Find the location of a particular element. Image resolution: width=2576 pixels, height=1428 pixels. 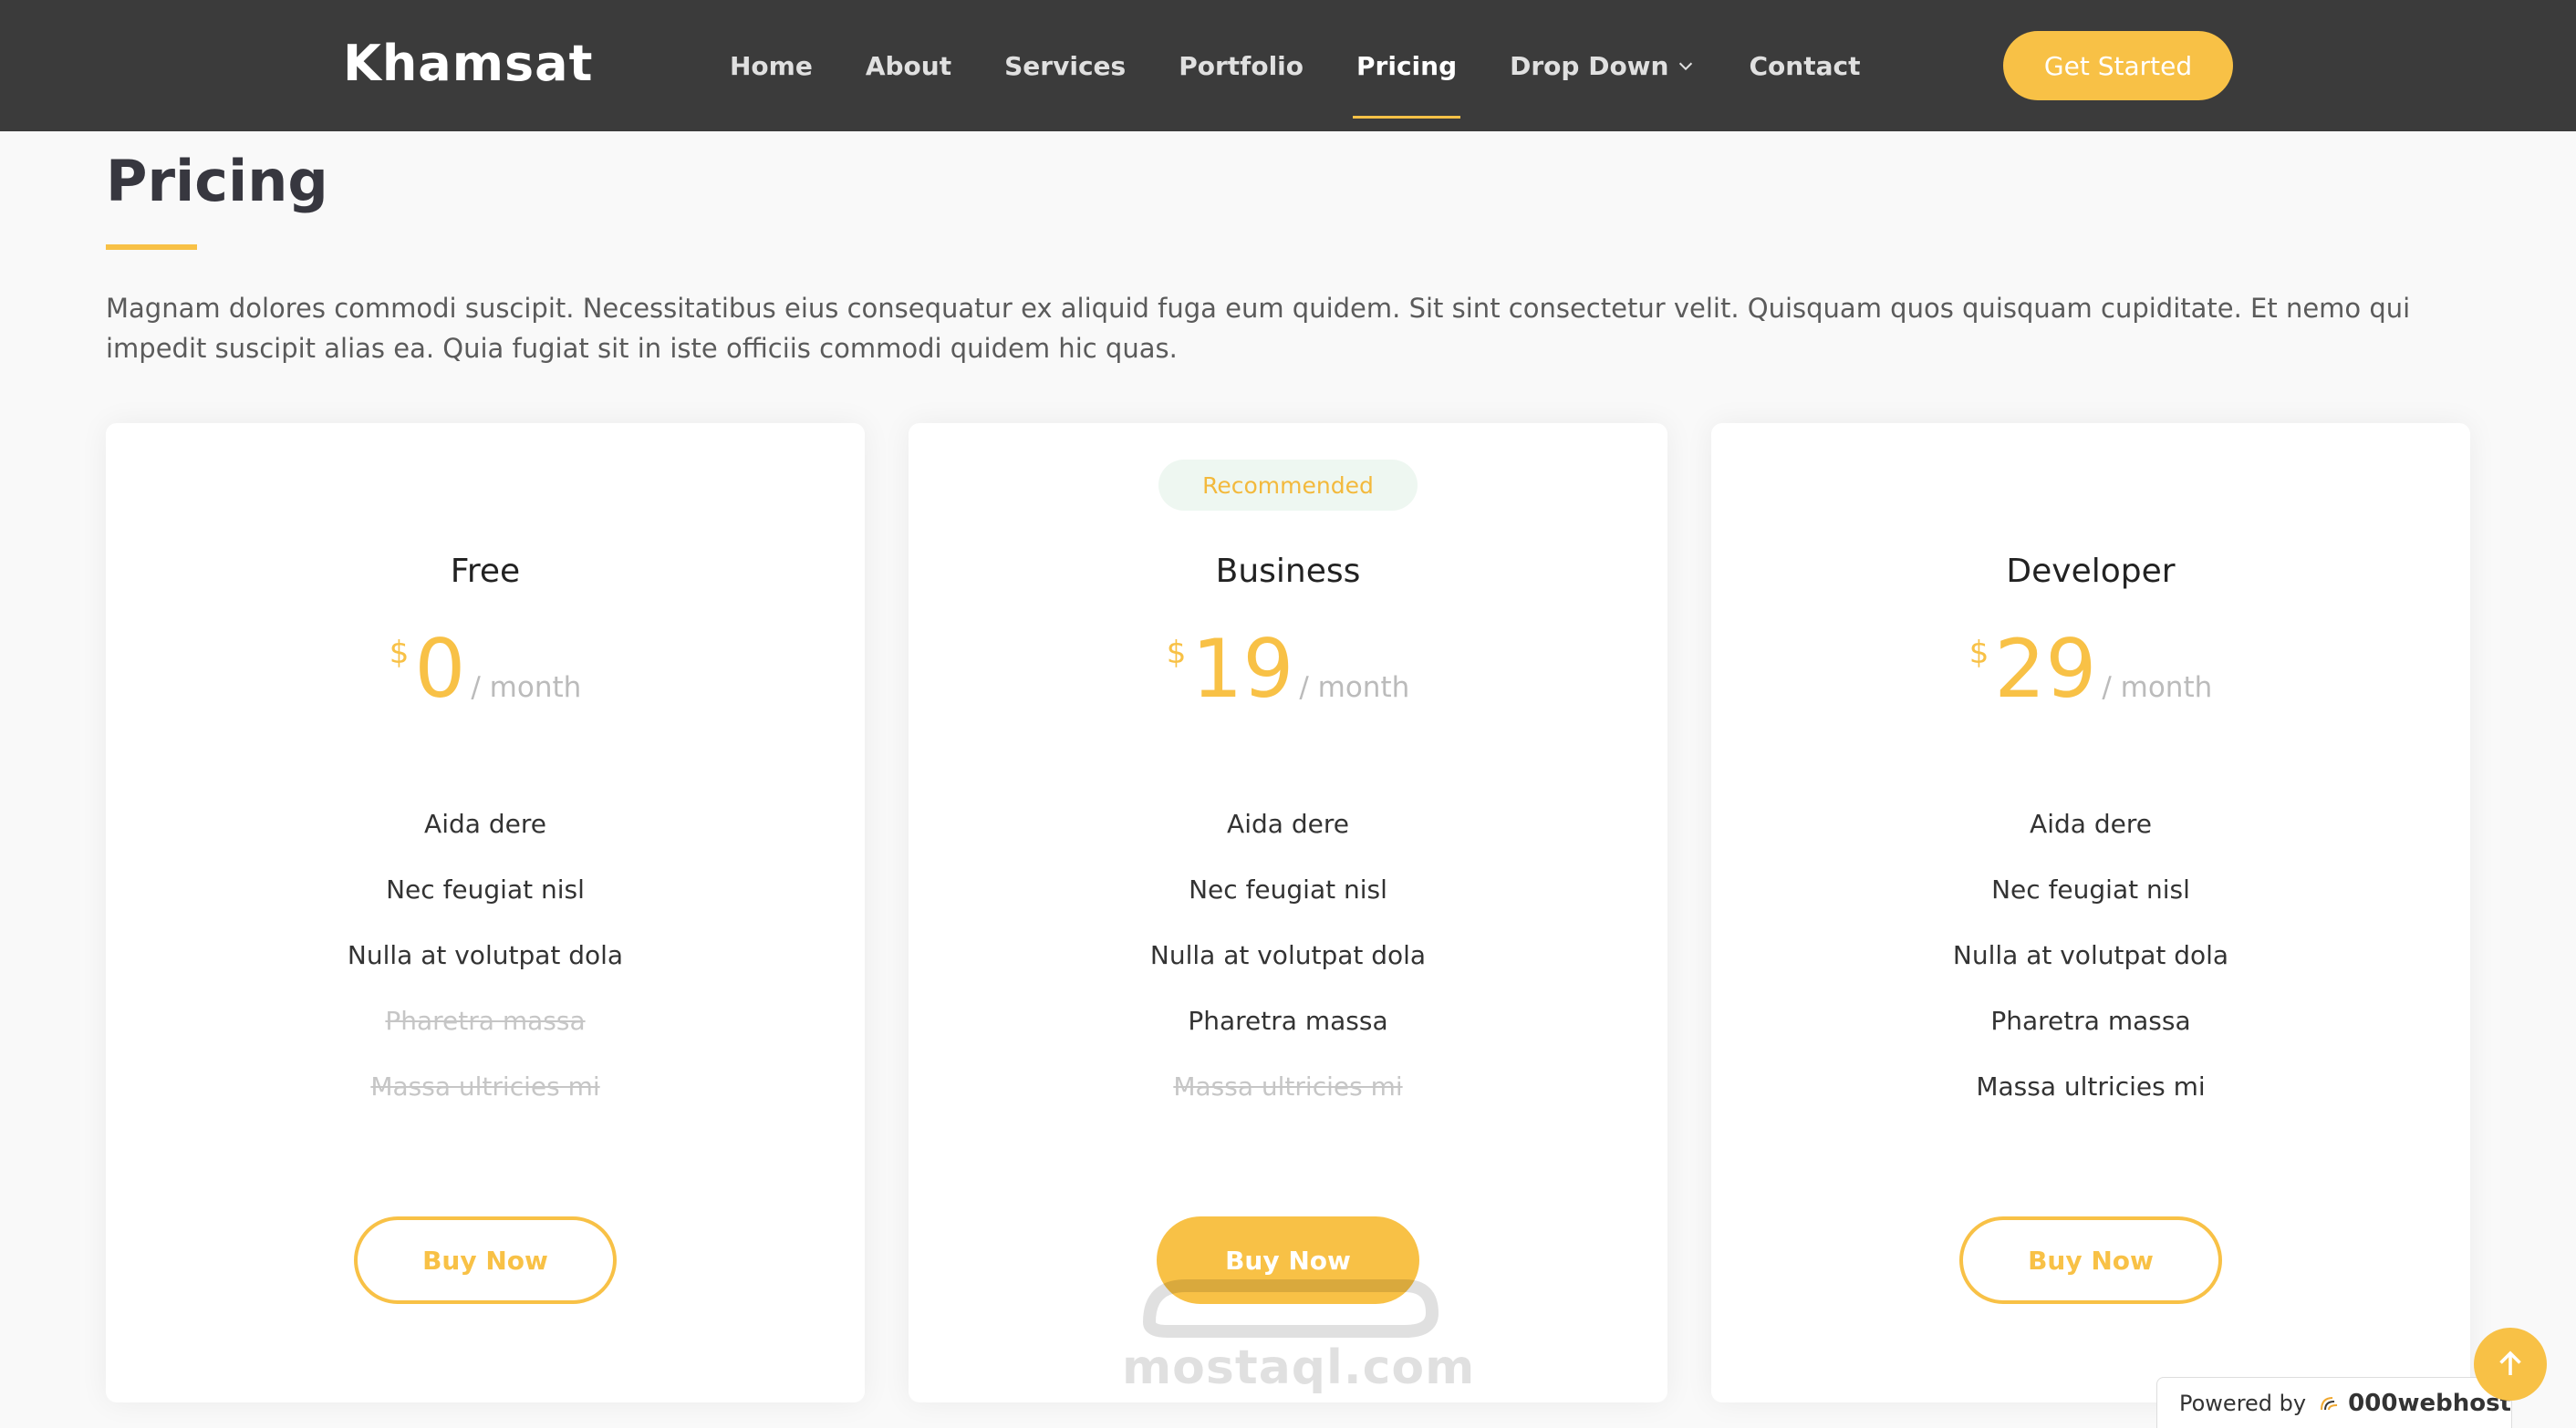

plan-name: Developer is located at coordinates (2091, 572).